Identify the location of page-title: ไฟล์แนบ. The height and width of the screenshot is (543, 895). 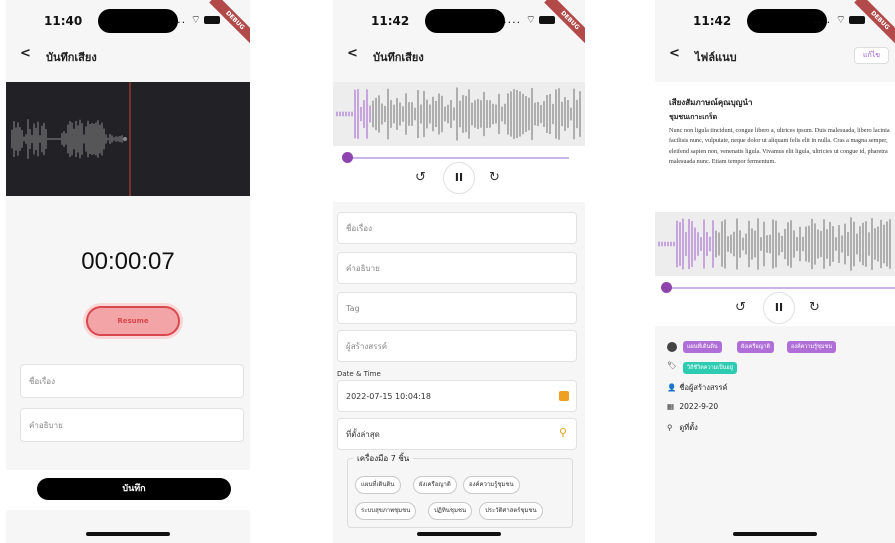
(716, 57).